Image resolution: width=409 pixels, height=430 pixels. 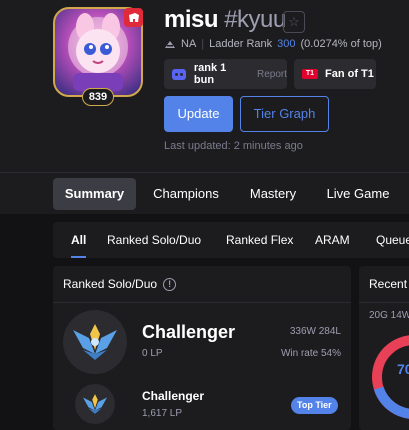 What do you see at coordinates (79, 240) in the screenshot?
I see `queue-tab-all: All` at bounding box center [79, 240].